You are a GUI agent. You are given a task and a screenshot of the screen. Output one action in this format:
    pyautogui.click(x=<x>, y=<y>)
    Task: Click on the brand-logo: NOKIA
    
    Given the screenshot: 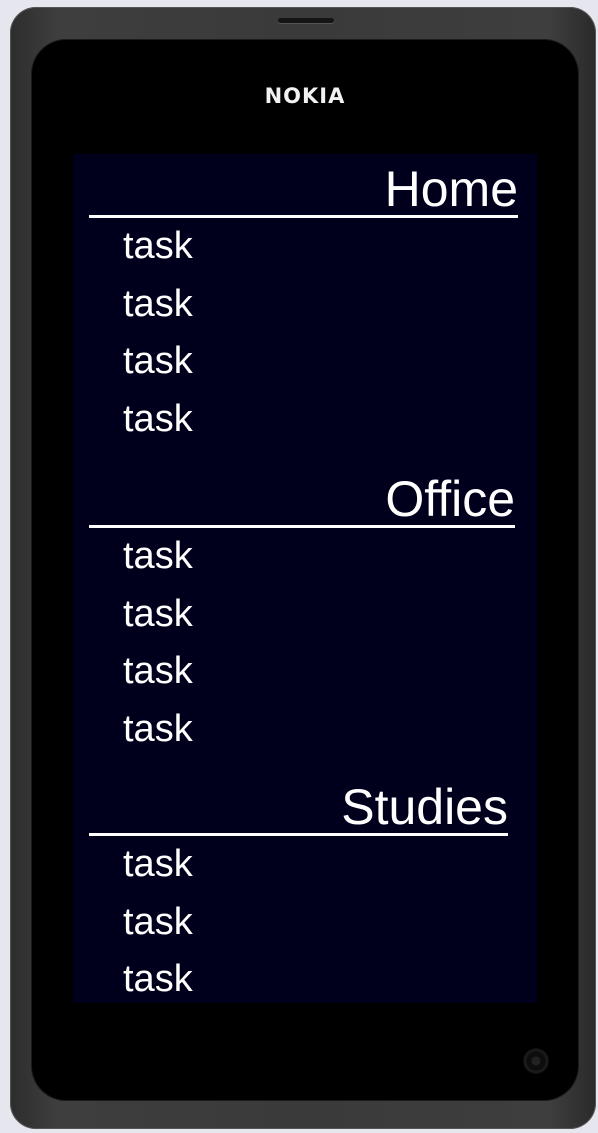 What is the action you would take?
    pyautogui.click(x=305, y=96)
    